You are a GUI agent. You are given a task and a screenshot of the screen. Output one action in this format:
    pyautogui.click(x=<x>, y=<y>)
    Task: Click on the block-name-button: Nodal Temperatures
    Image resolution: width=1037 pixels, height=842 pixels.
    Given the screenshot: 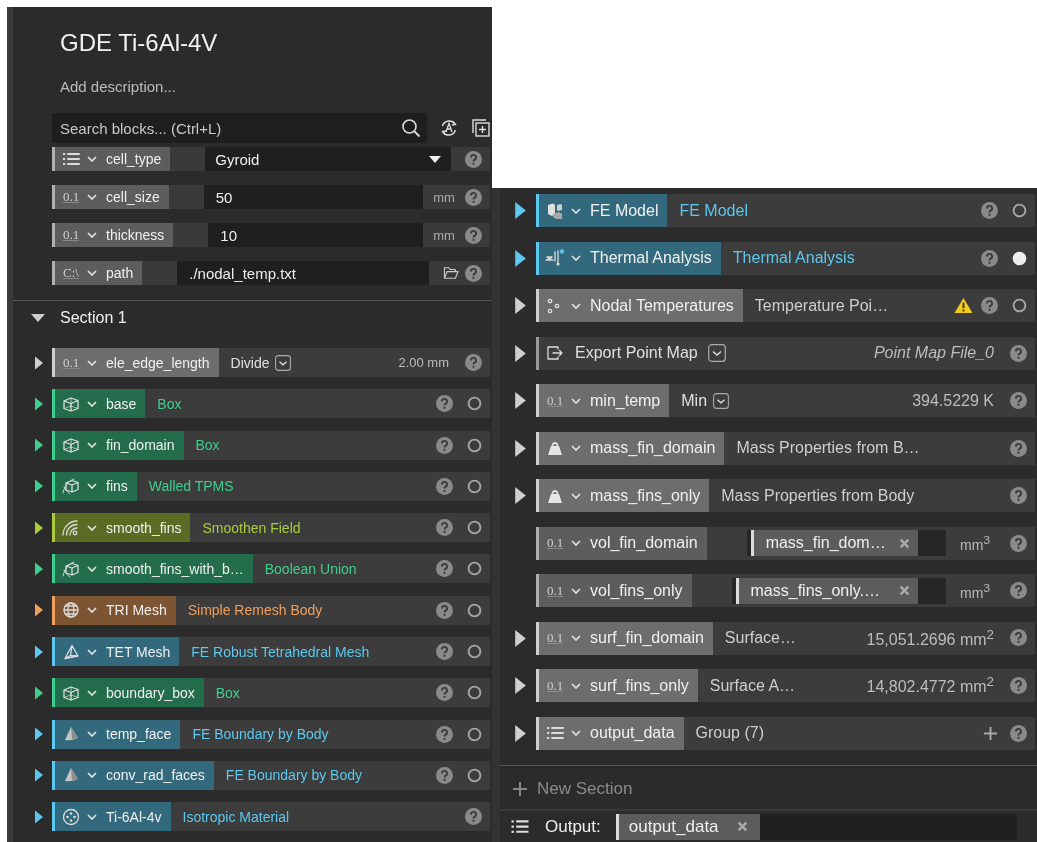 What is the action you would take?
    pyautogui.click(x=639, y=305)
    